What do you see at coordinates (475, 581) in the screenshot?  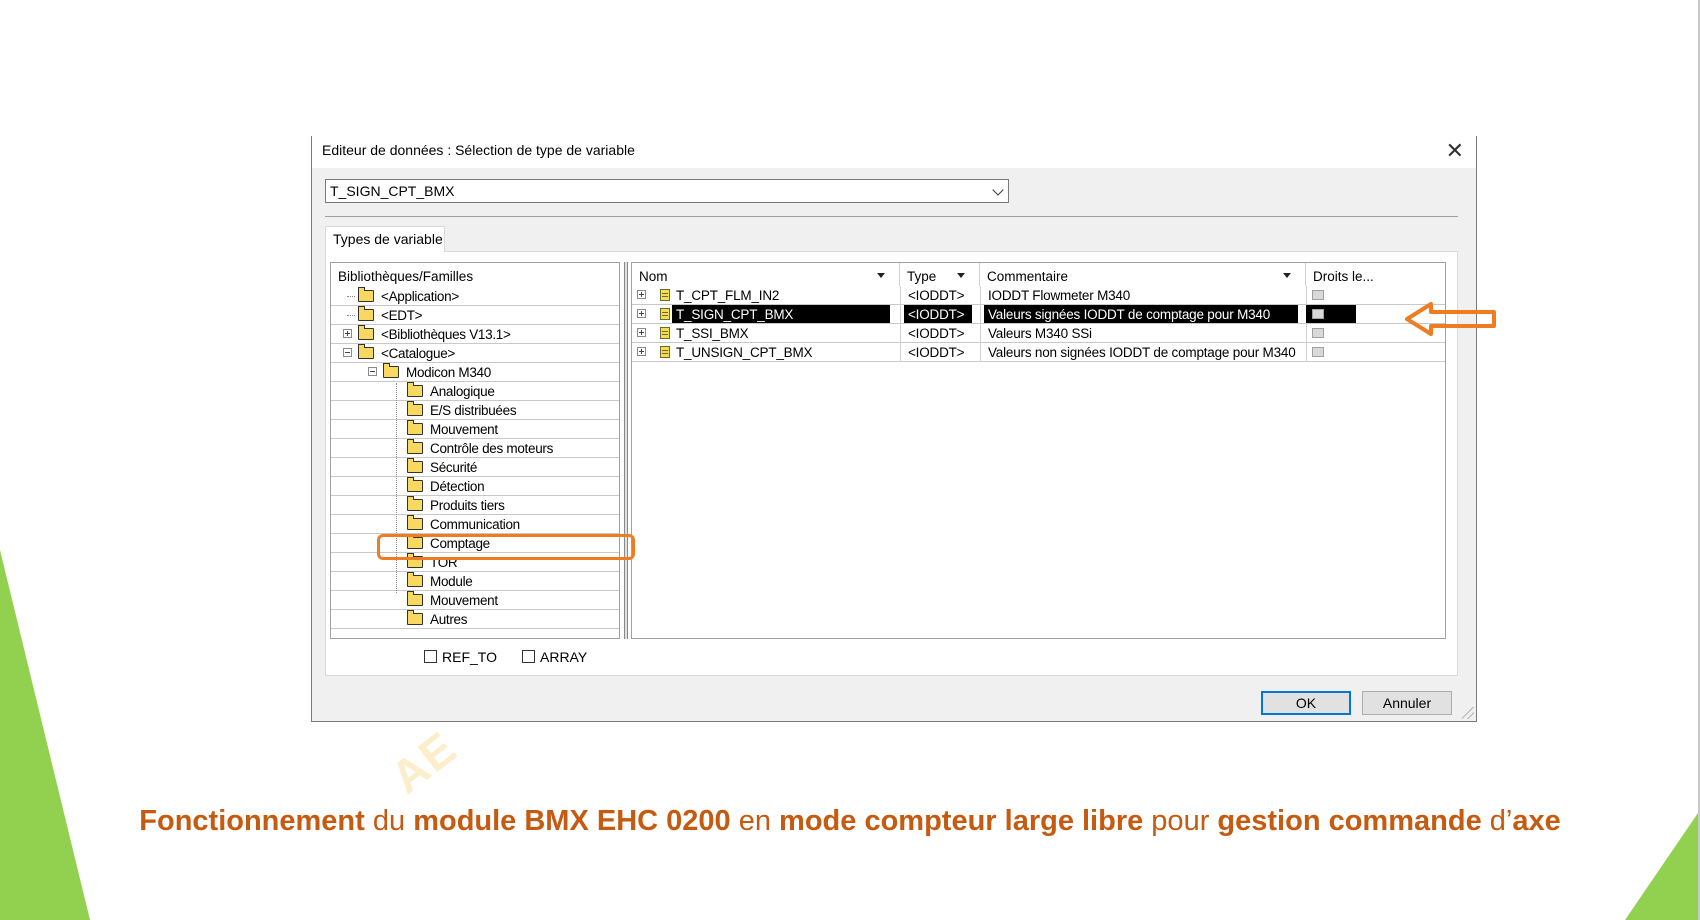 I see `tree-item: Module` at bounding box center [475, 581].